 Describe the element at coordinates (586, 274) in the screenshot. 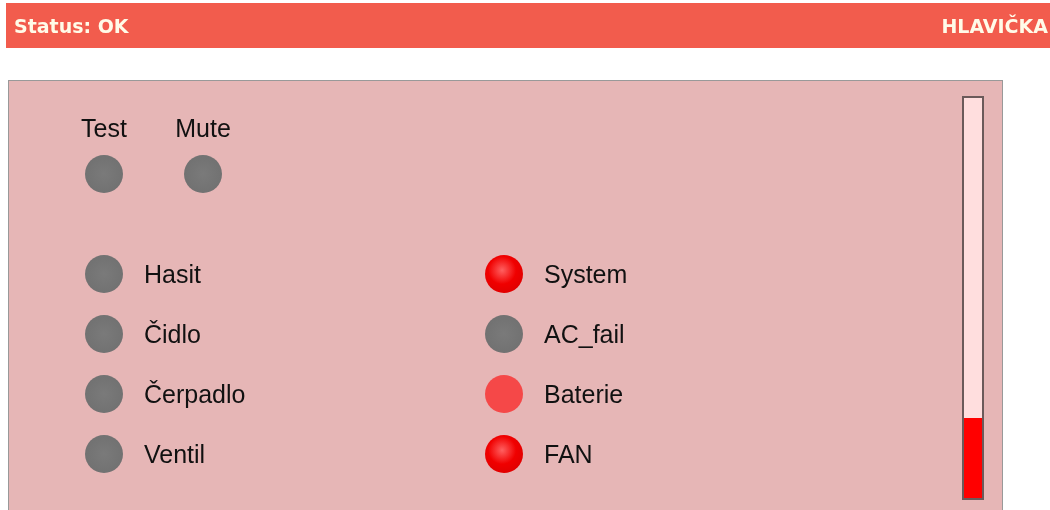

I see `indicator-label: System` at that location.